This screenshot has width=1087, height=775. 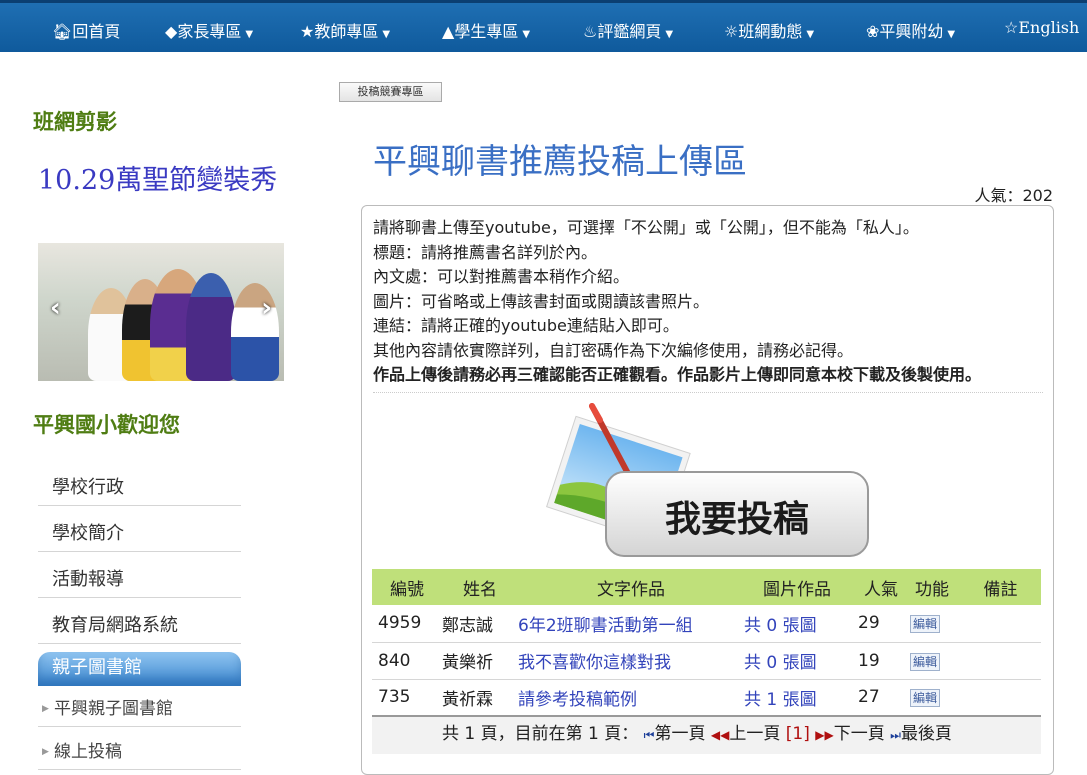 What do you see at coordinates (541, 301) in the screenshot?
I see `instruction-line: 圖片：可省略或上傳該書封面或閱讀該書照片。` at bounding box center [541, 301].